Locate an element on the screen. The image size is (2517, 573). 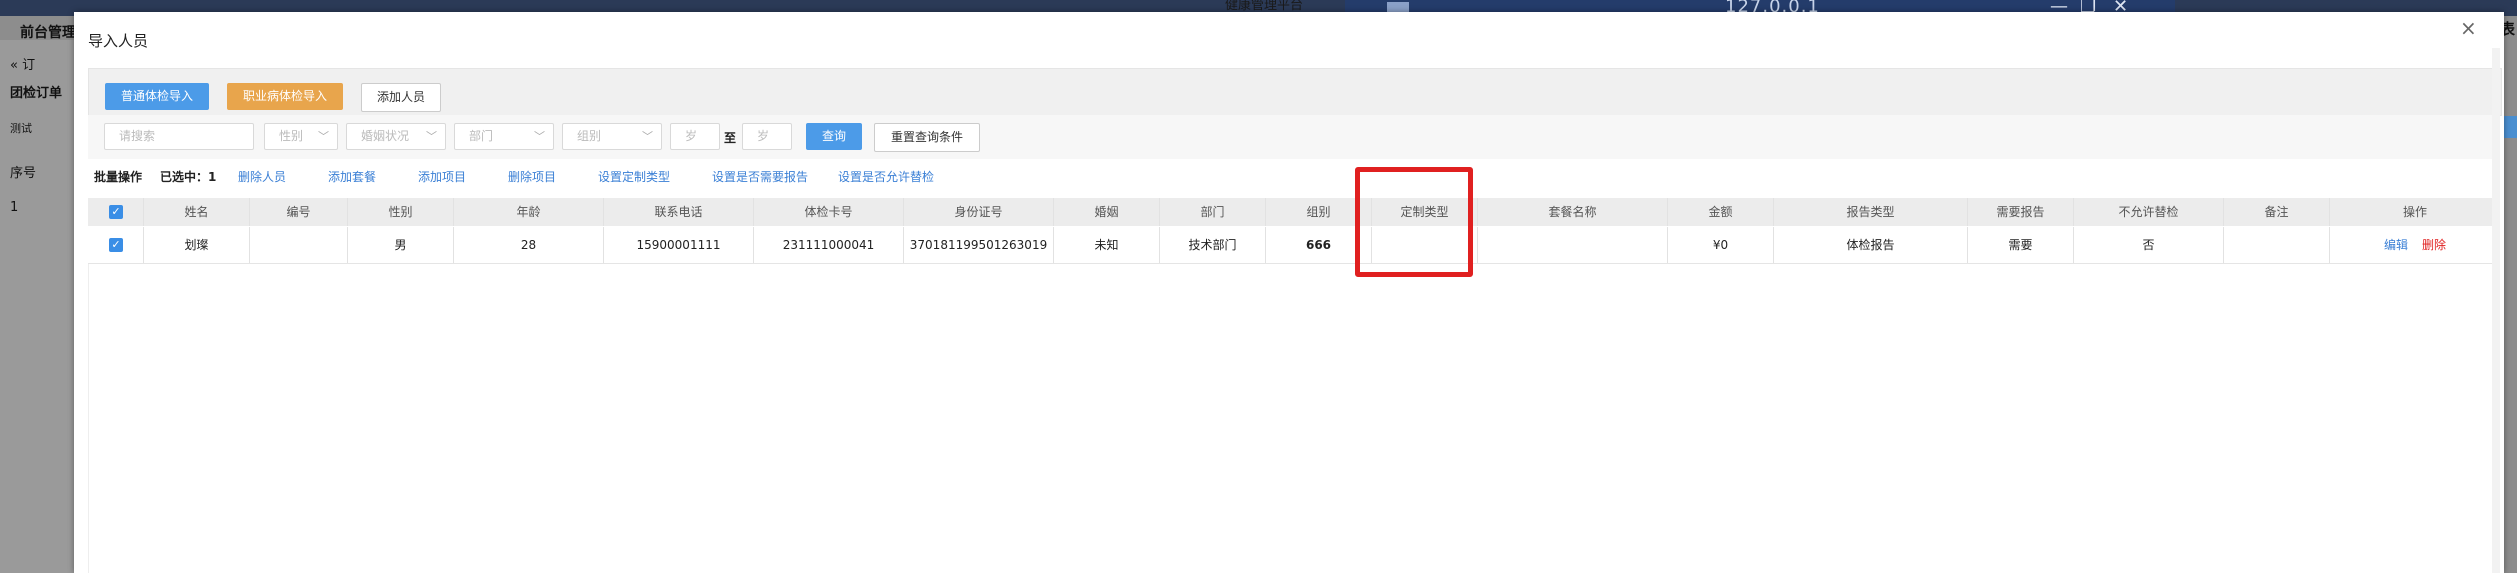
batch-set-substitute-link: 设置是否允许替检 is located at coordinates (886, 176).